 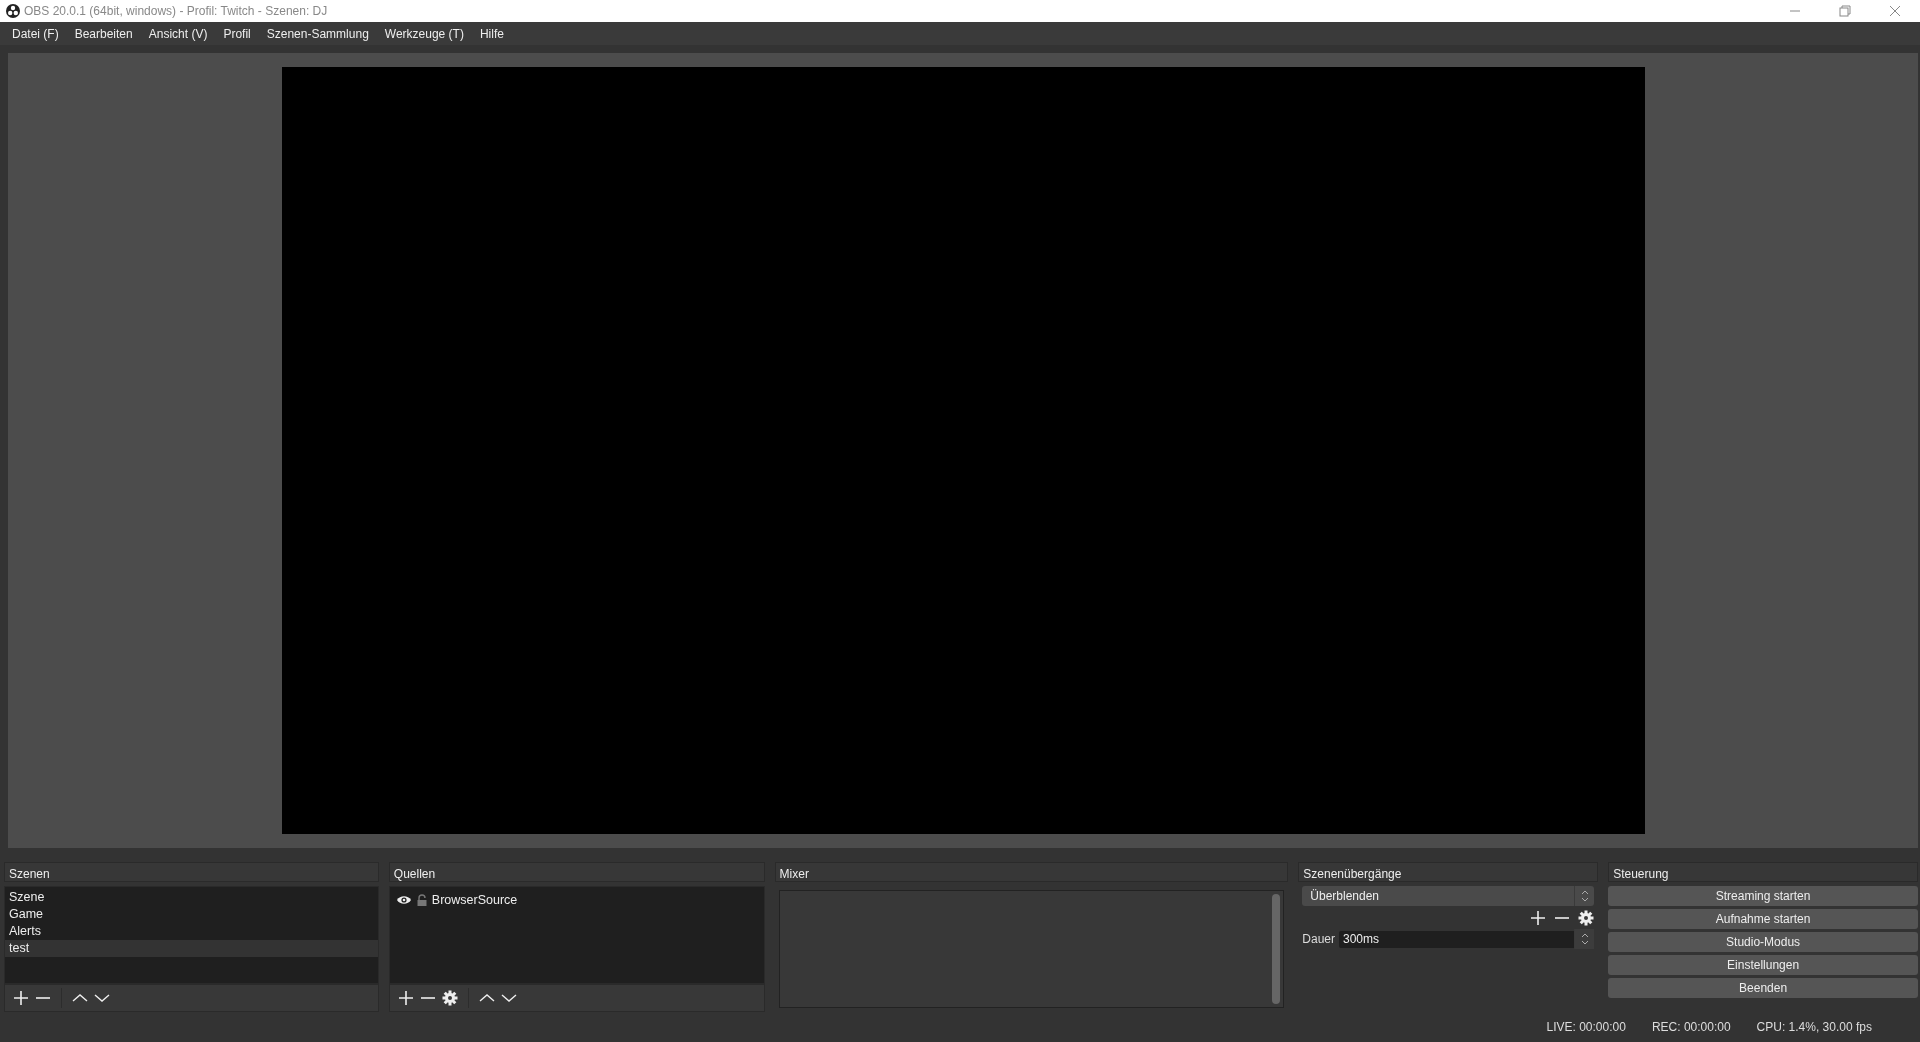 What do you see at coordinates (35, 33) in the screenshot?
I see `menu-item: Datei (F)` at bounding box center [35, 33].